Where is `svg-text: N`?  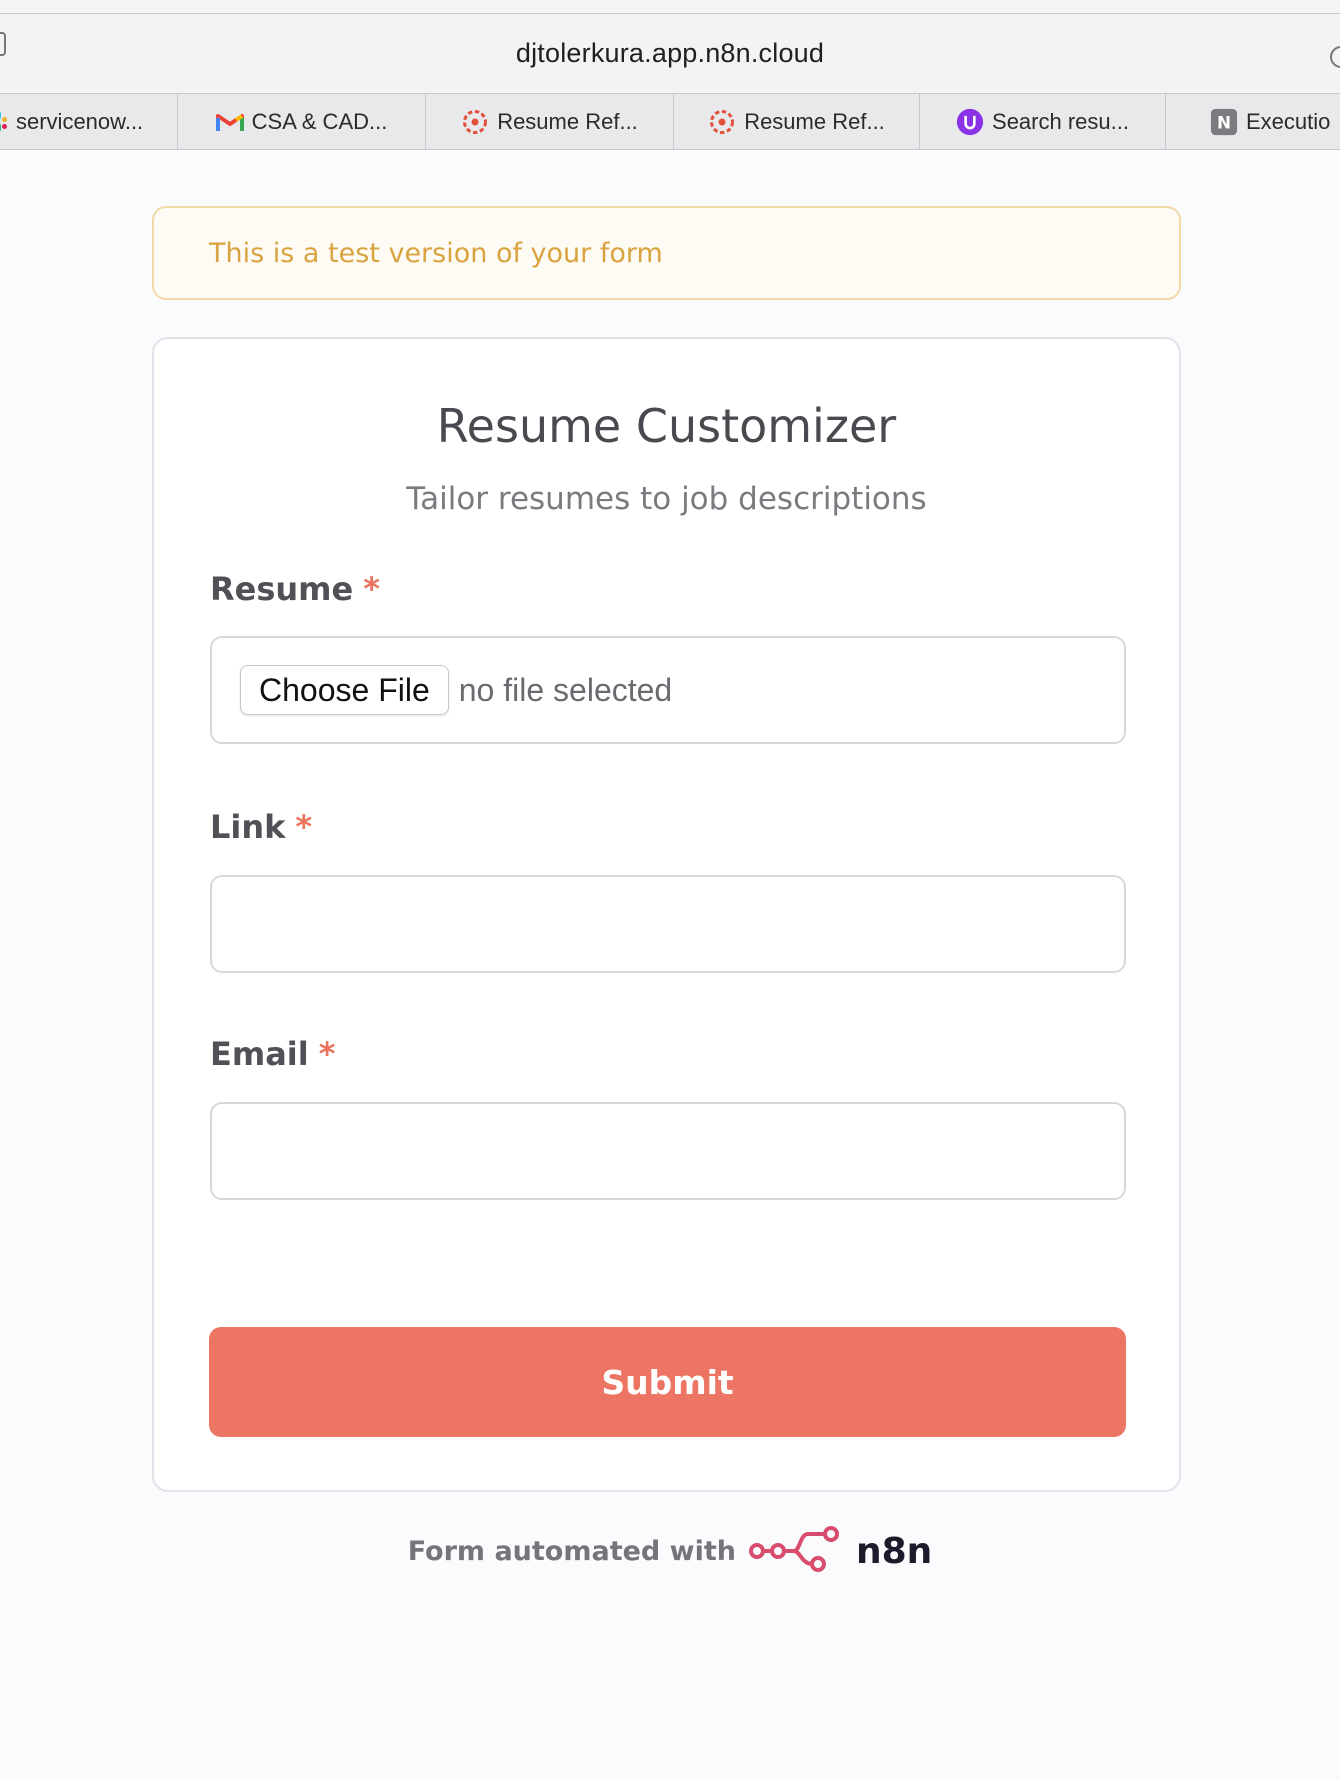
svg-text: N is located at coordinates (1224, 122).